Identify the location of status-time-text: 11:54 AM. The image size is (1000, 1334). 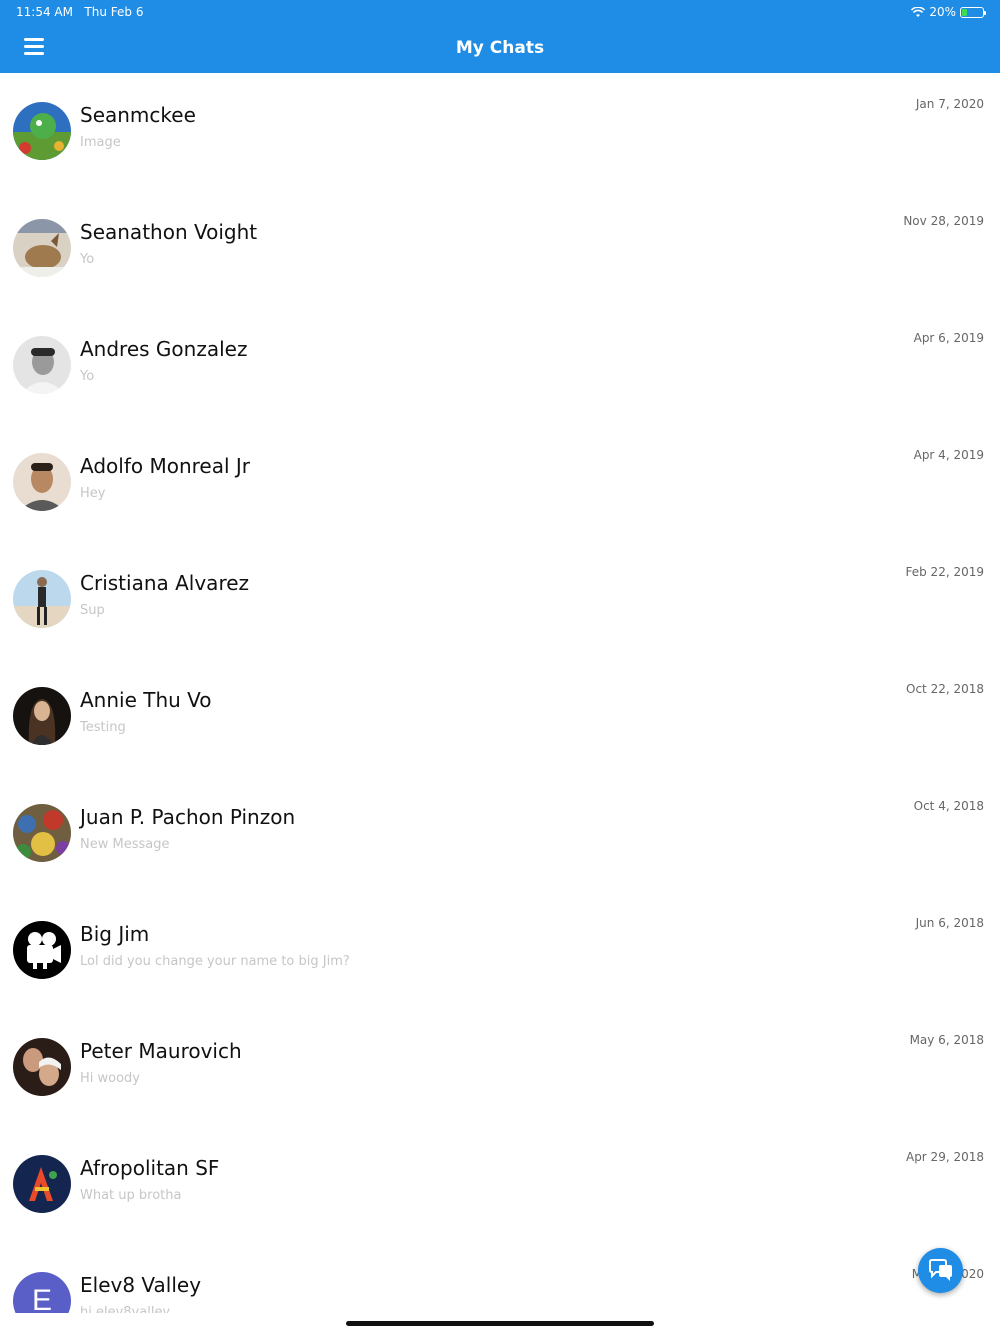
(44, 12).